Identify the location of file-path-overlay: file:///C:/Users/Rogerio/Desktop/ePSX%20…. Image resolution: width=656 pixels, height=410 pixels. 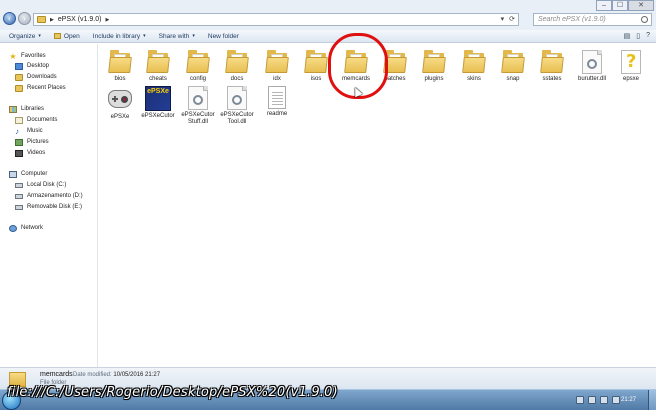
(172, 392).